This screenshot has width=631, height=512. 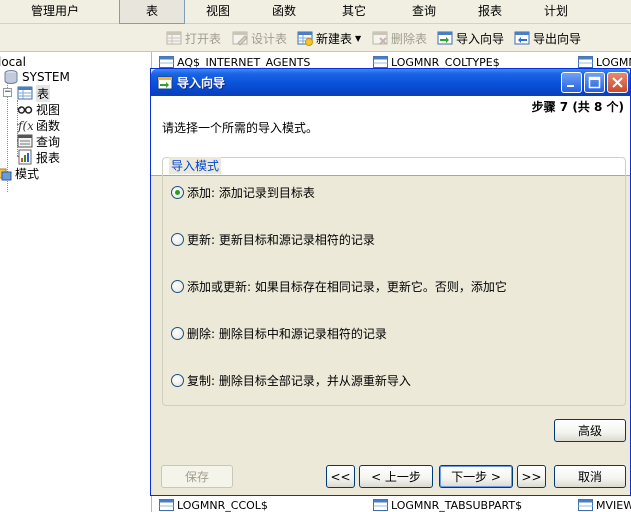 What do you see at coordinates (577, 107) in the screenshot?
I see `step-indicator: 步骤 7 (共 8 个)` at bounding box center [577, 107].